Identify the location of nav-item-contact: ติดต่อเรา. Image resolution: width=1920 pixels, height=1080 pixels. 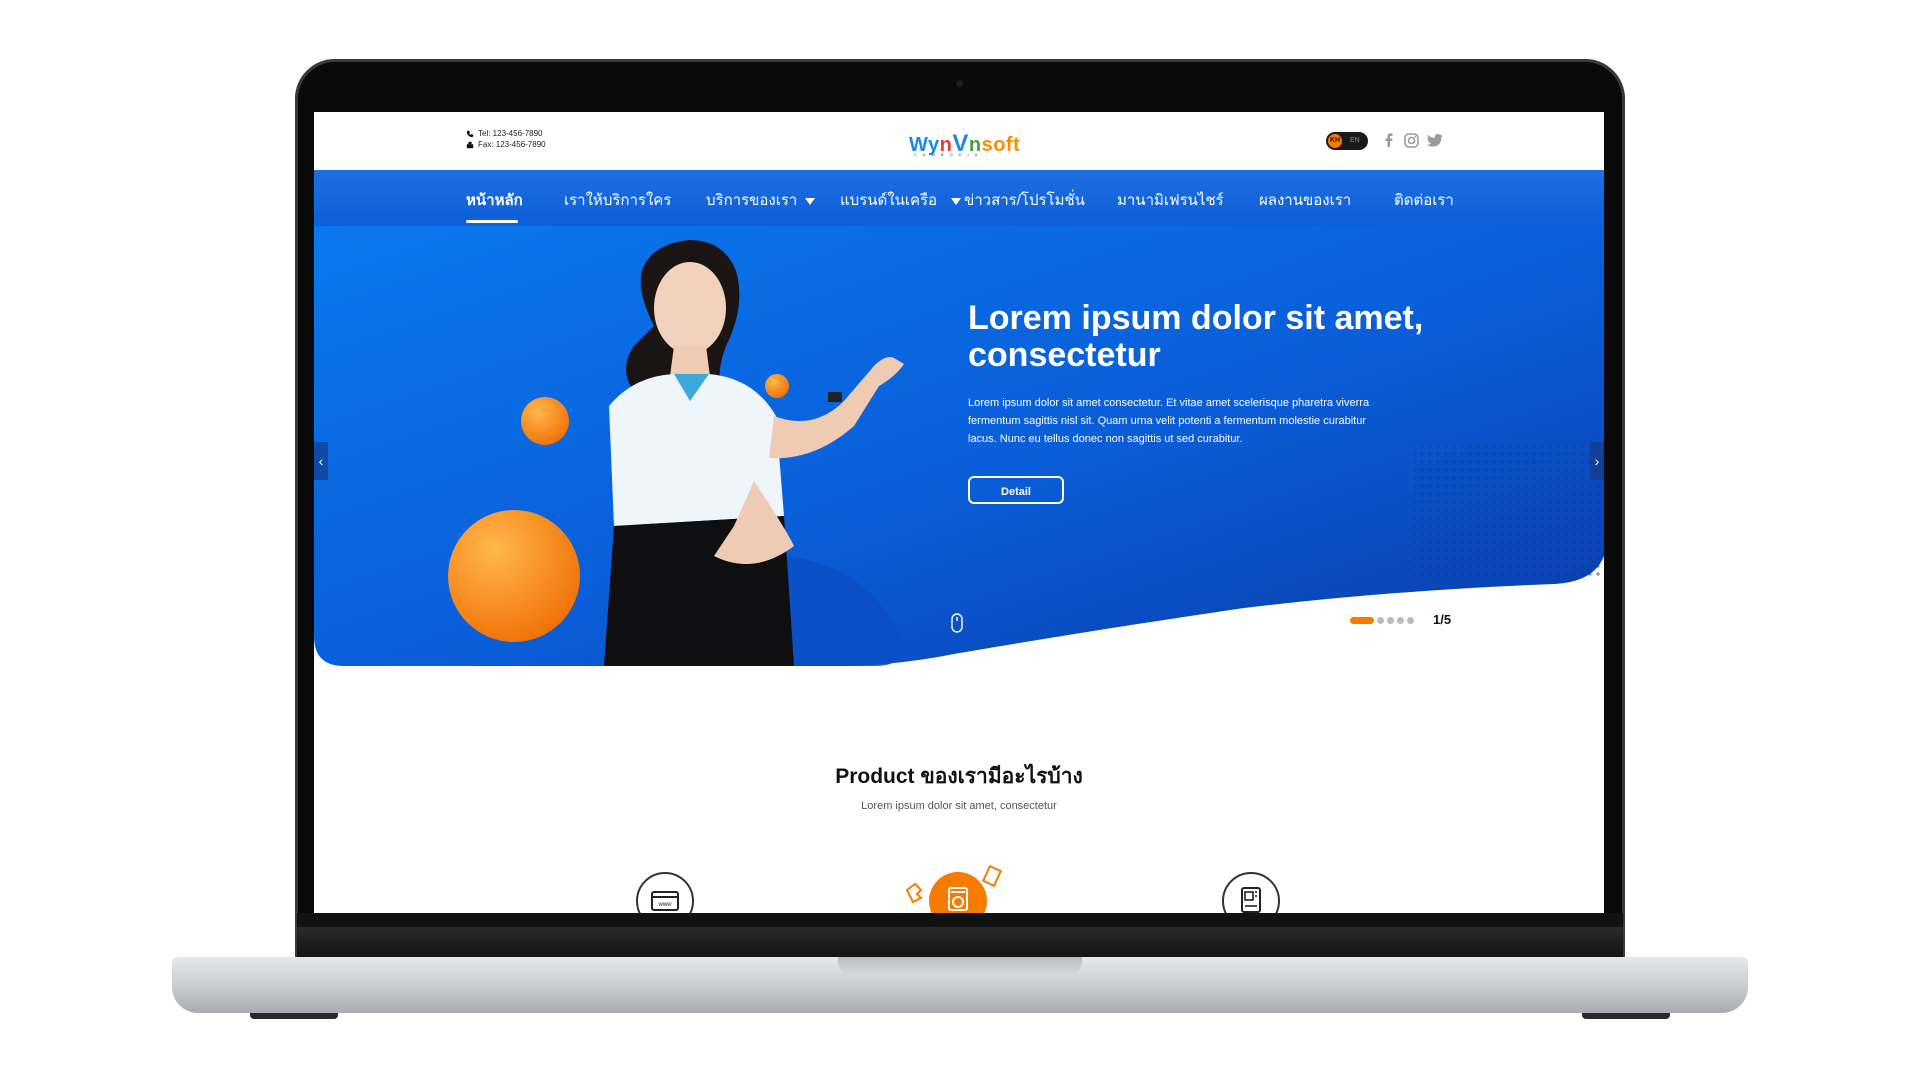
(1424, 200).